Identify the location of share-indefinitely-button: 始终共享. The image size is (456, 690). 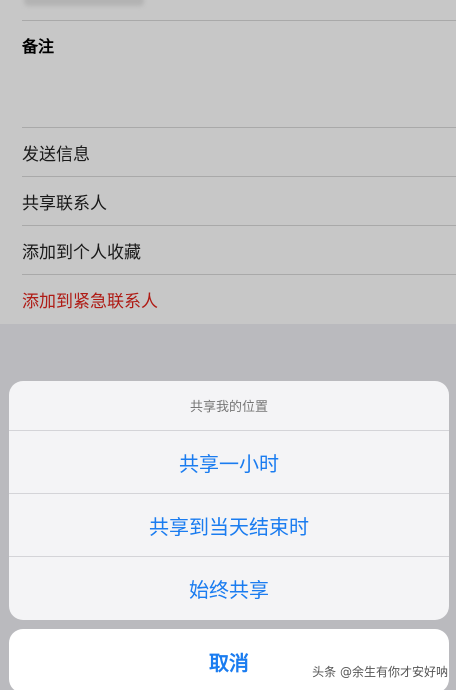
(229, 588).